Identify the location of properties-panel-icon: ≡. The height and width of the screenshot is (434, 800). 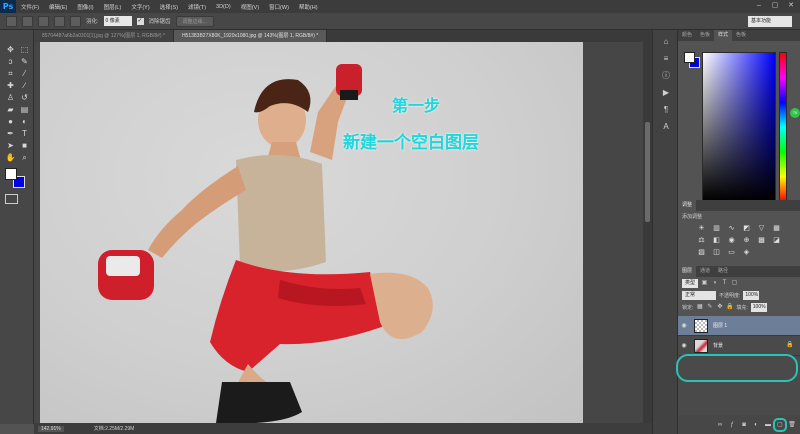
(666, 58).